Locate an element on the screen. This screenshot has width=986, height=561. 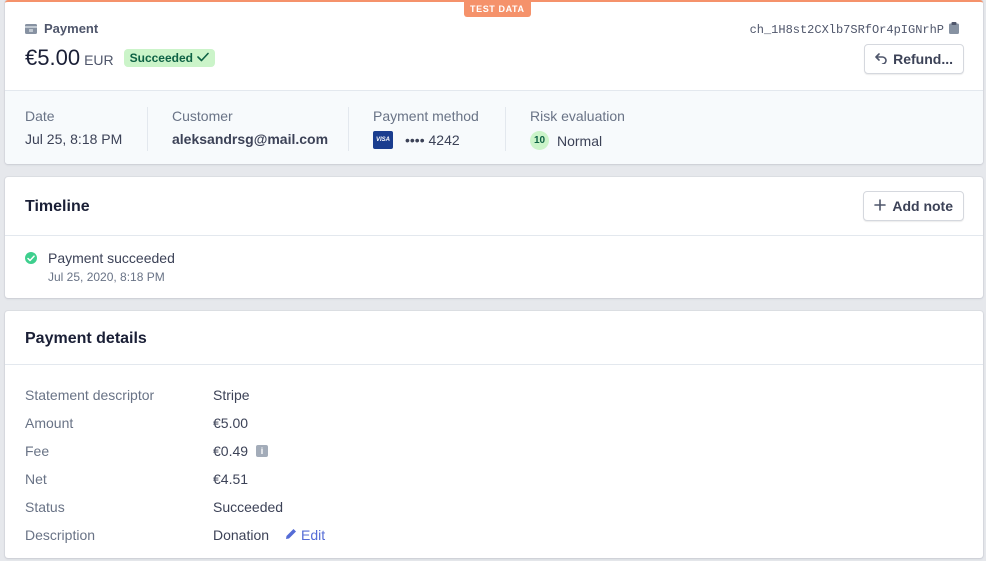
success-check-icon is located at coordinates (31, 258).